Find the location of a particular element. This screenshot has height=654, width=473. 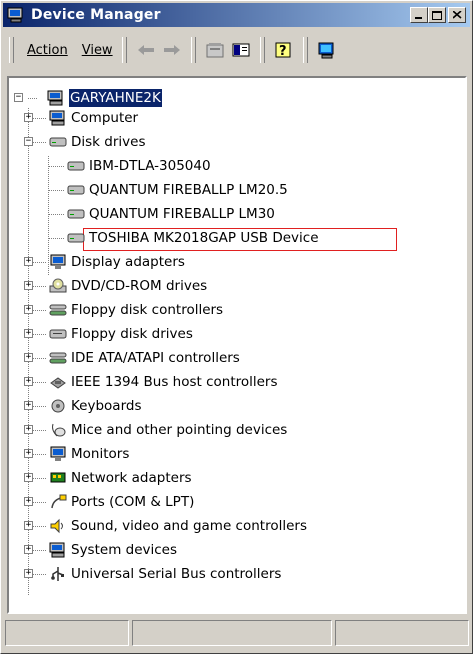

tree-item-label: Disk drives is located at coordinates (108, 142).